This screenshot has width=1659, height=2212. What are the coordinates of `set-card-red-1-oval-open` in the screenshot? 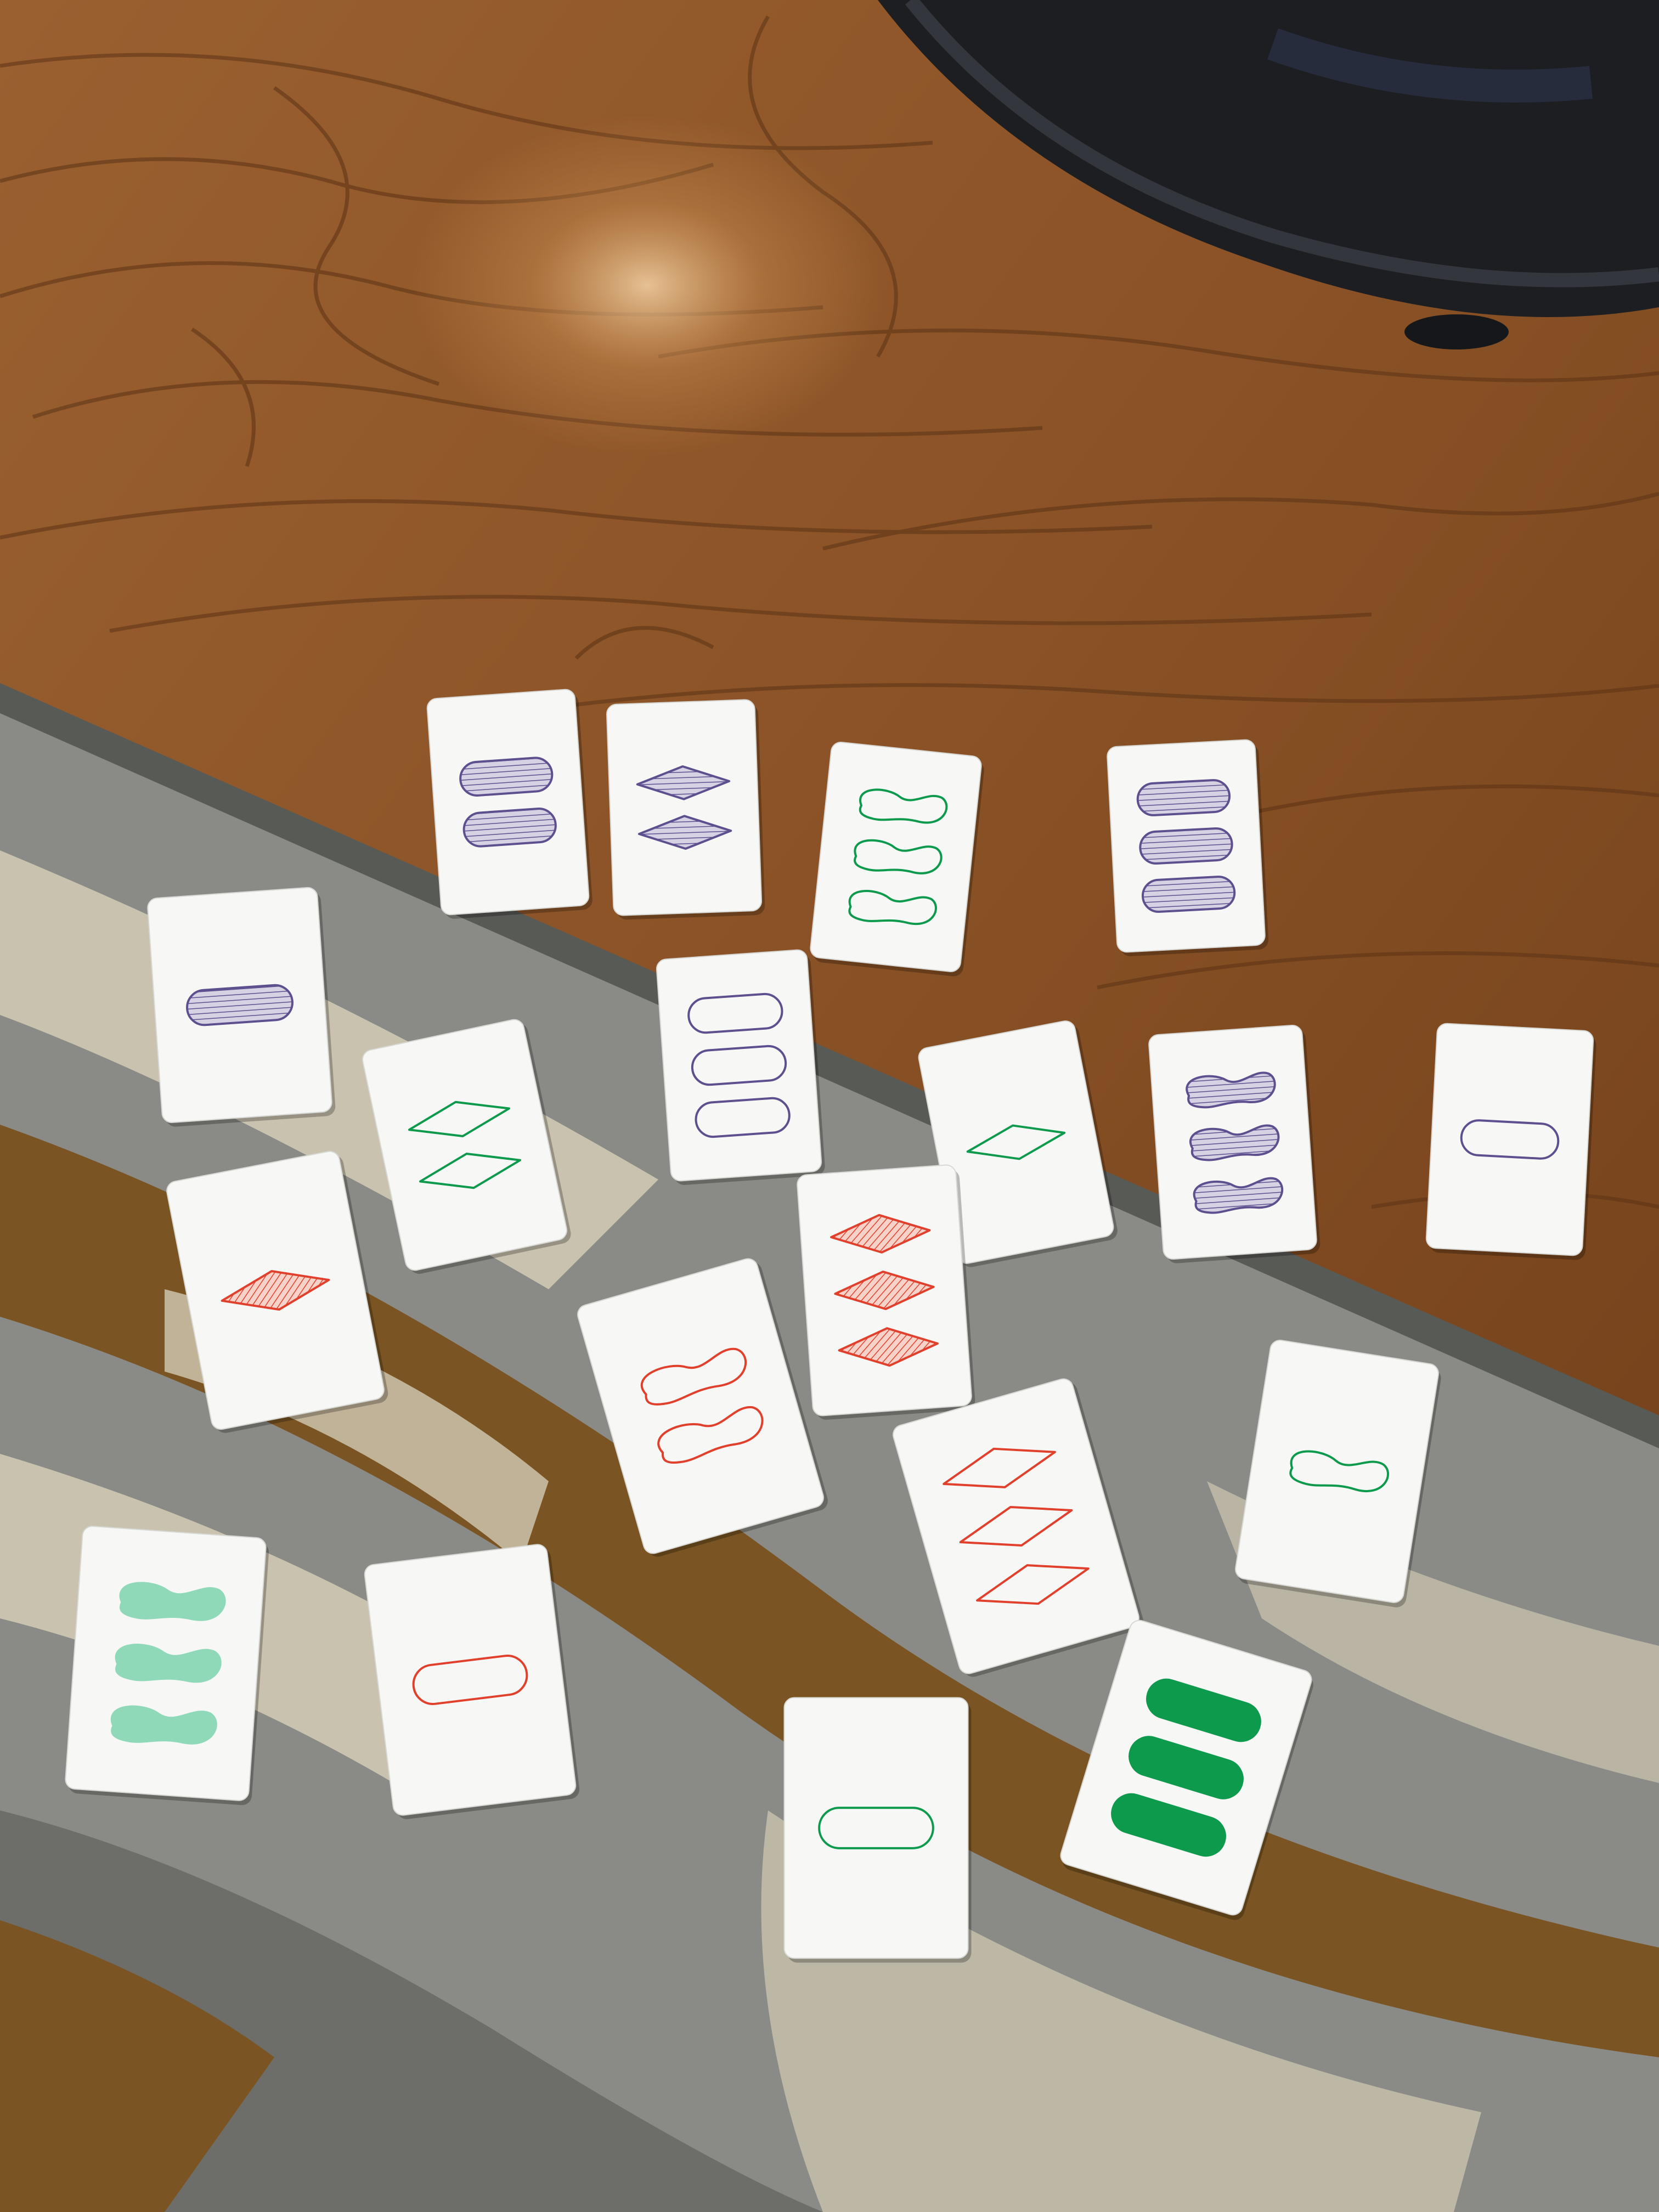 It's located at (472, 1682).